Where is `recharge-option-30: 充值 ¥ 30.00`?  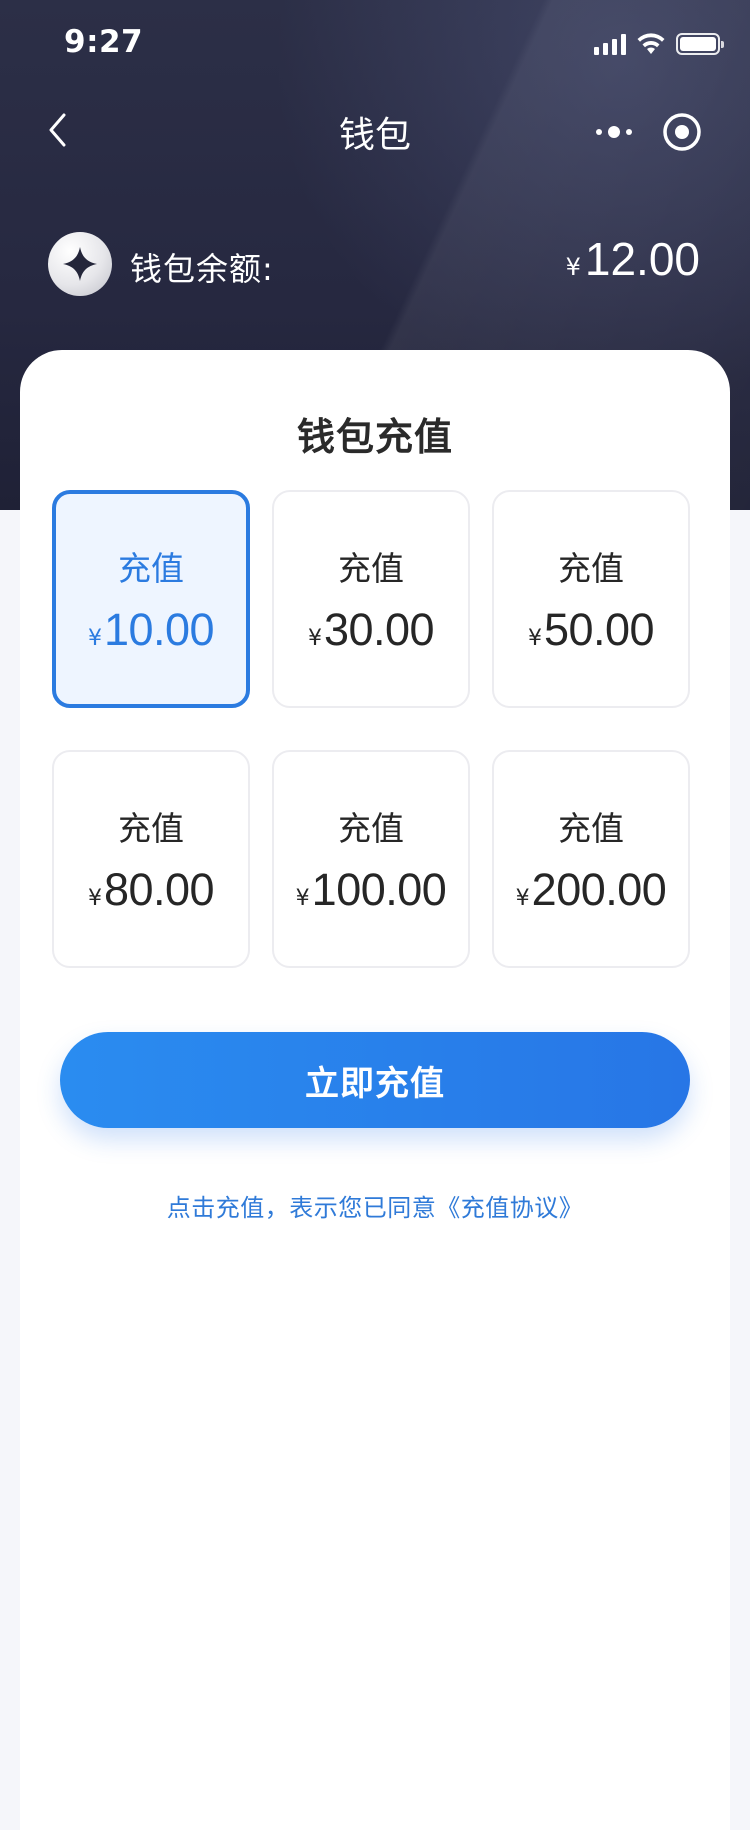
recharge-option-30: 充值 ¥ 30.00 is located at coordinates (371, 599).